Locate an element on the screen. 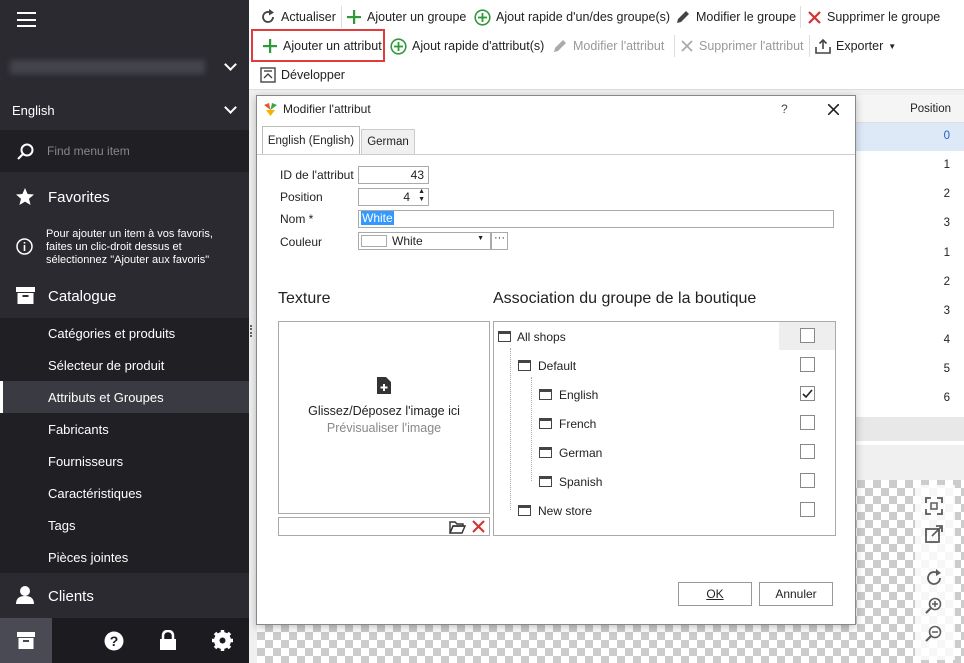  refresh-button: Actualiser is located at coordinates (298, 17).